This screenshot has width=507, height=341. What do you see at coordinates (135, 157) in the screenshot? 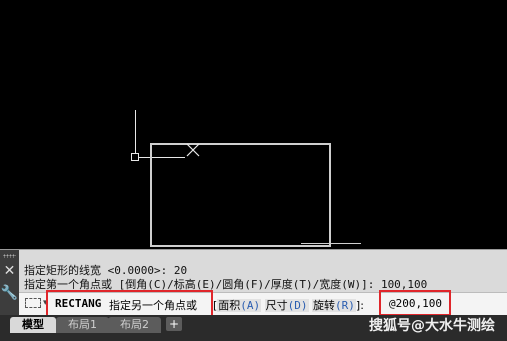
I see `ucs-origin-marker` at bounding box center [135, 157].